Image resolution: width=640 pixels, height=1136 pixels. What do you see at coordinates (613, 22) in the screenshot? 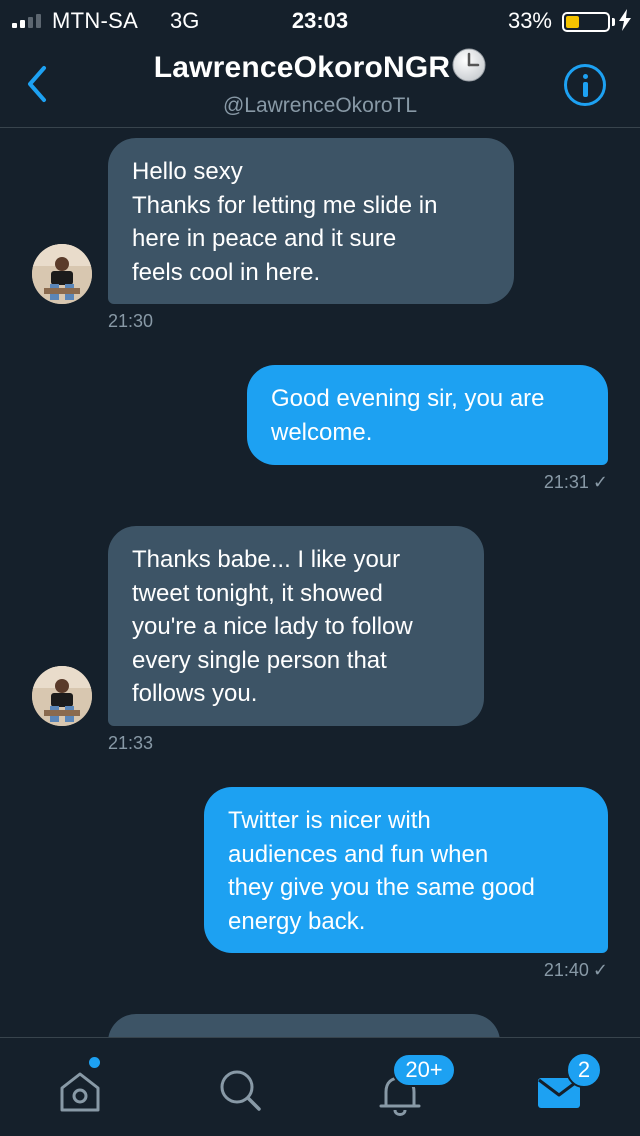
I see `battery-terminal` at bounding box center [613, 22].